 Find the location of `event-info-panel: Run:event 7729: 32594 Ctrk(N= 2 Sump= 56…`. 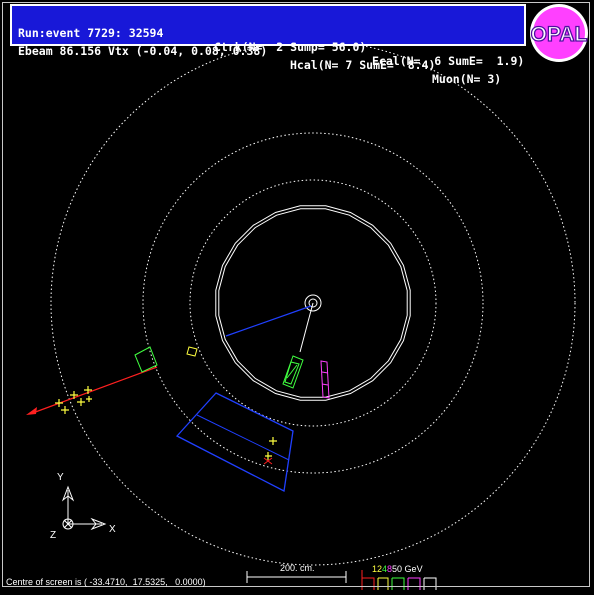

event-info-panel: Run:event 7729: 32594 Ctrk(N= 2 Sump= 56… is located at coordinates (268, 45).